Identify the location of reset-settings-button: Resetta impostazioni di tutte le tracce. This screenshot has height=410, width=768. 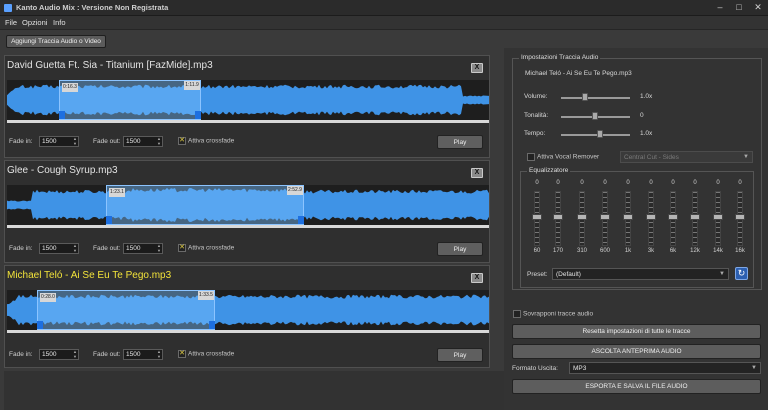
(636, 331).